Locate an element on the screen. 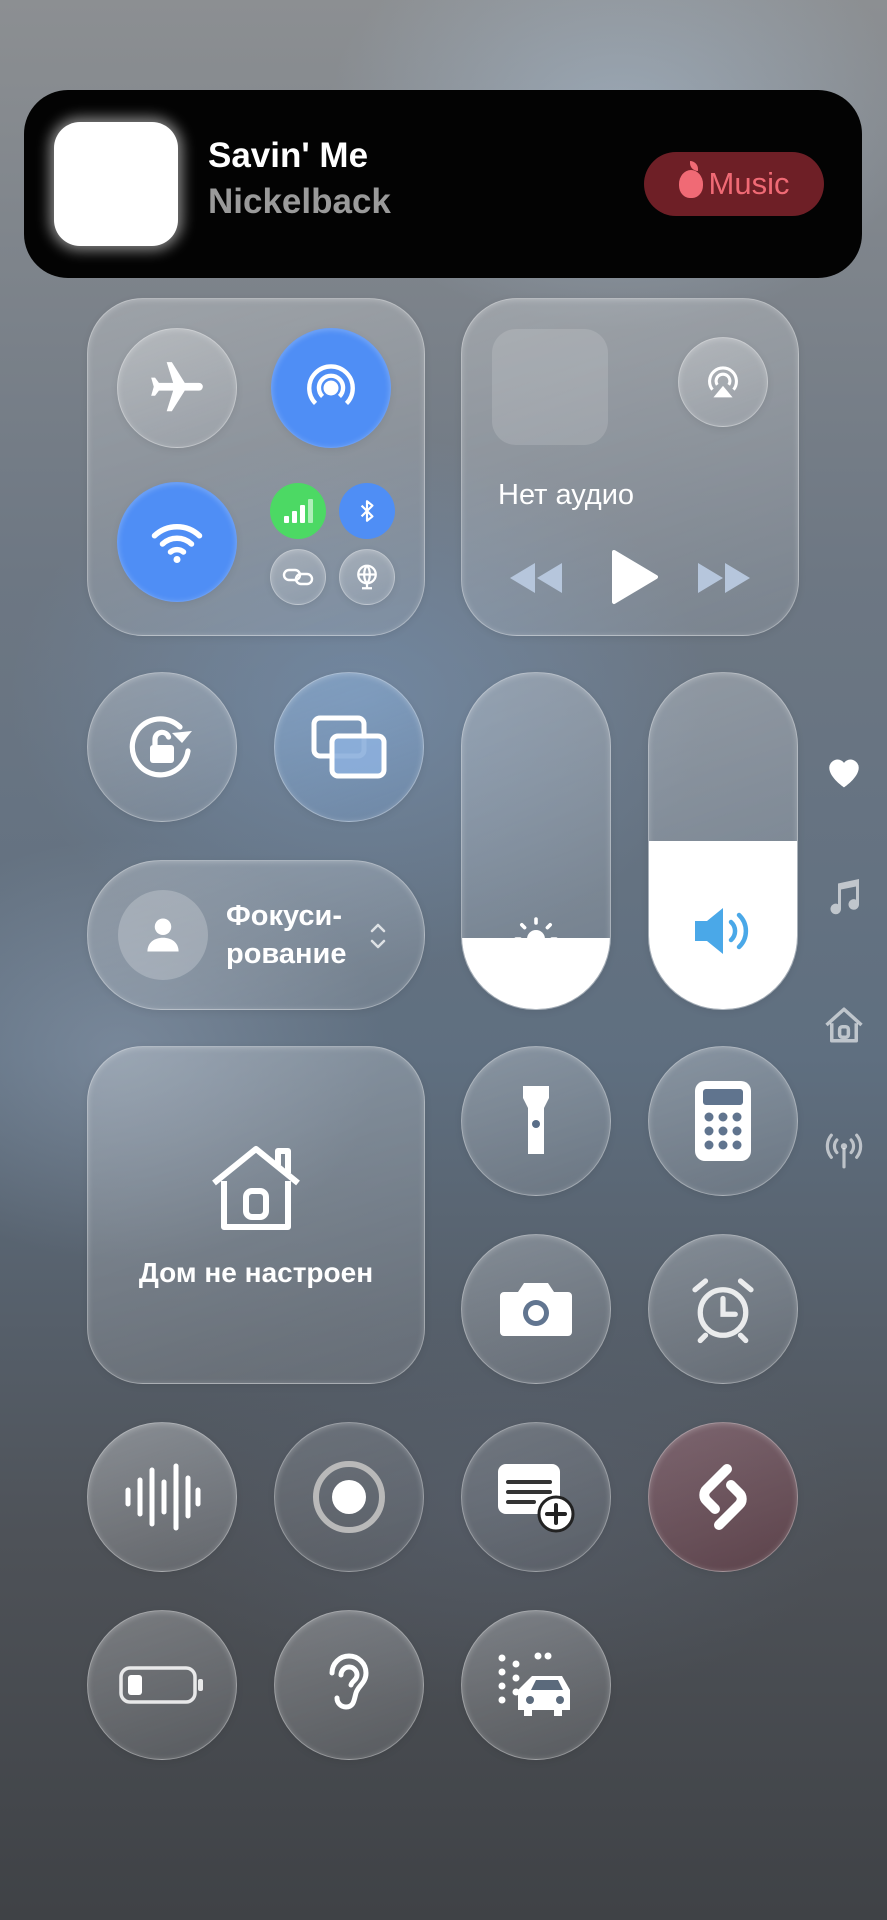 Image resolution: width=887 pixels, height=1920 pixels. low-power-mode-toggle is located at coordinates (162, 1685).